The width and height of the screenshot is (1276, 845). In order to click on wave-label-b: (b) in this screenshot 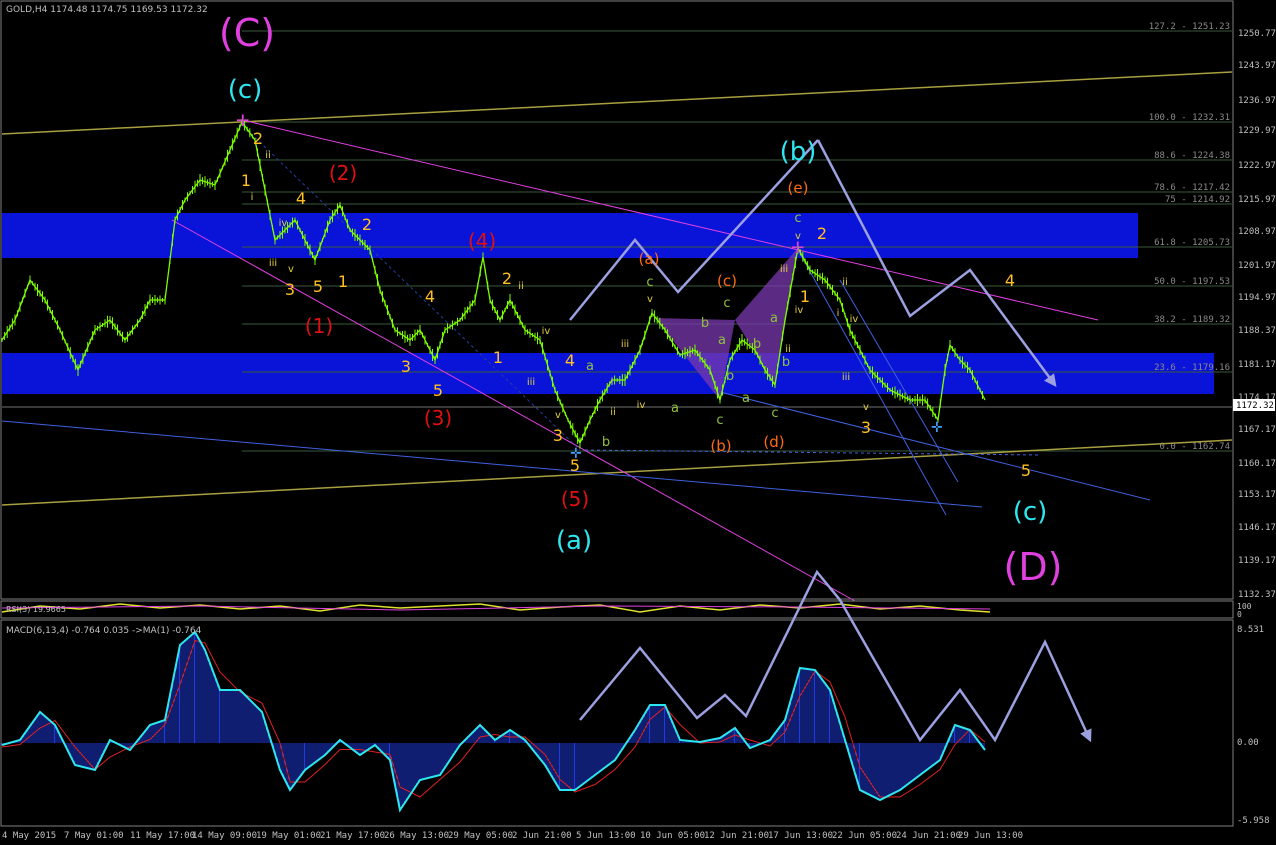, I will do `click(798, 152)`.